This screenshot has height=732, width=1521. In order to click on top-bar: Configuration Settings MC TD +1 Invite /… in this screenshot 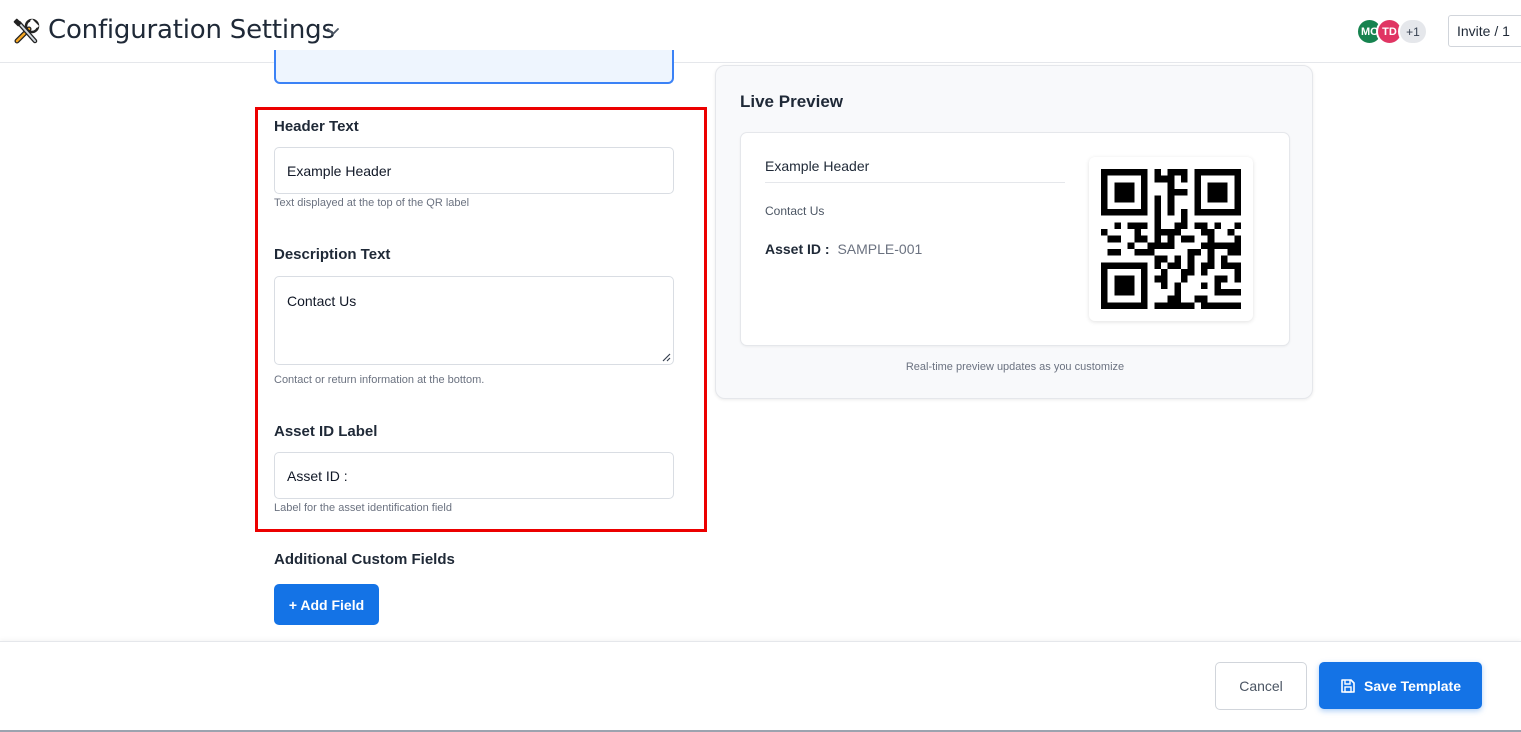, I will do `click(760, 31)`.